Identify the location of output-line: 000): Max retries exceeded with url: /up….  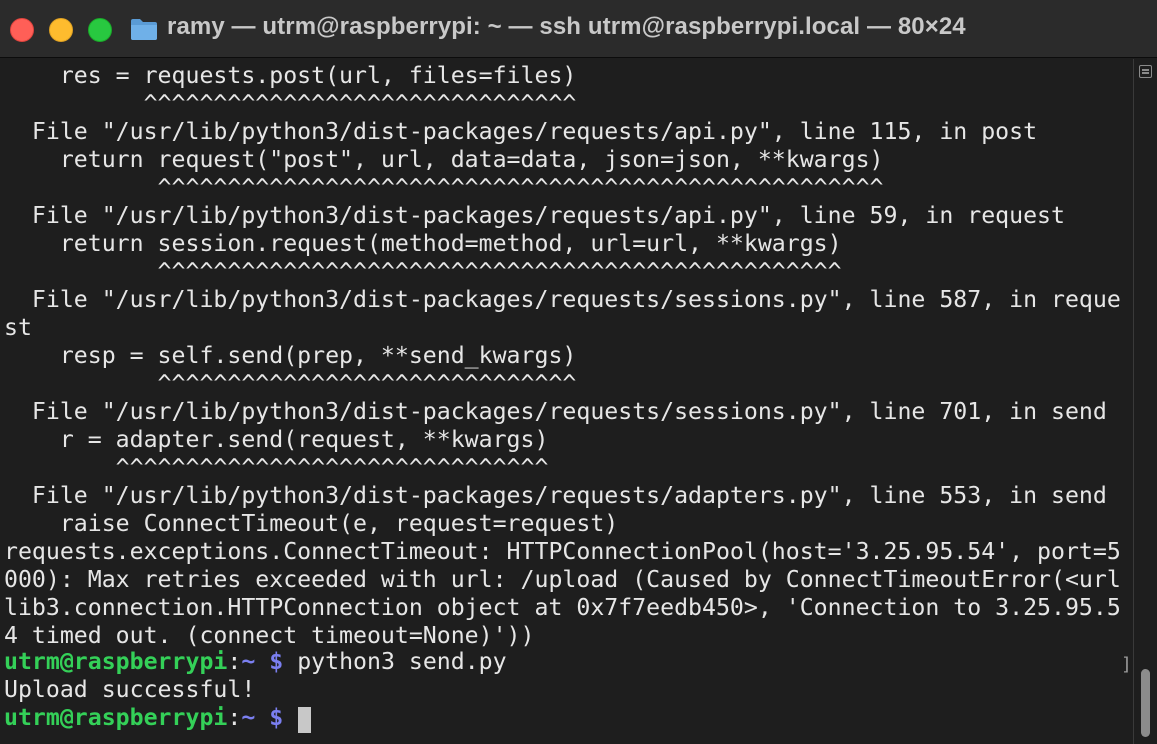
(562, 579).